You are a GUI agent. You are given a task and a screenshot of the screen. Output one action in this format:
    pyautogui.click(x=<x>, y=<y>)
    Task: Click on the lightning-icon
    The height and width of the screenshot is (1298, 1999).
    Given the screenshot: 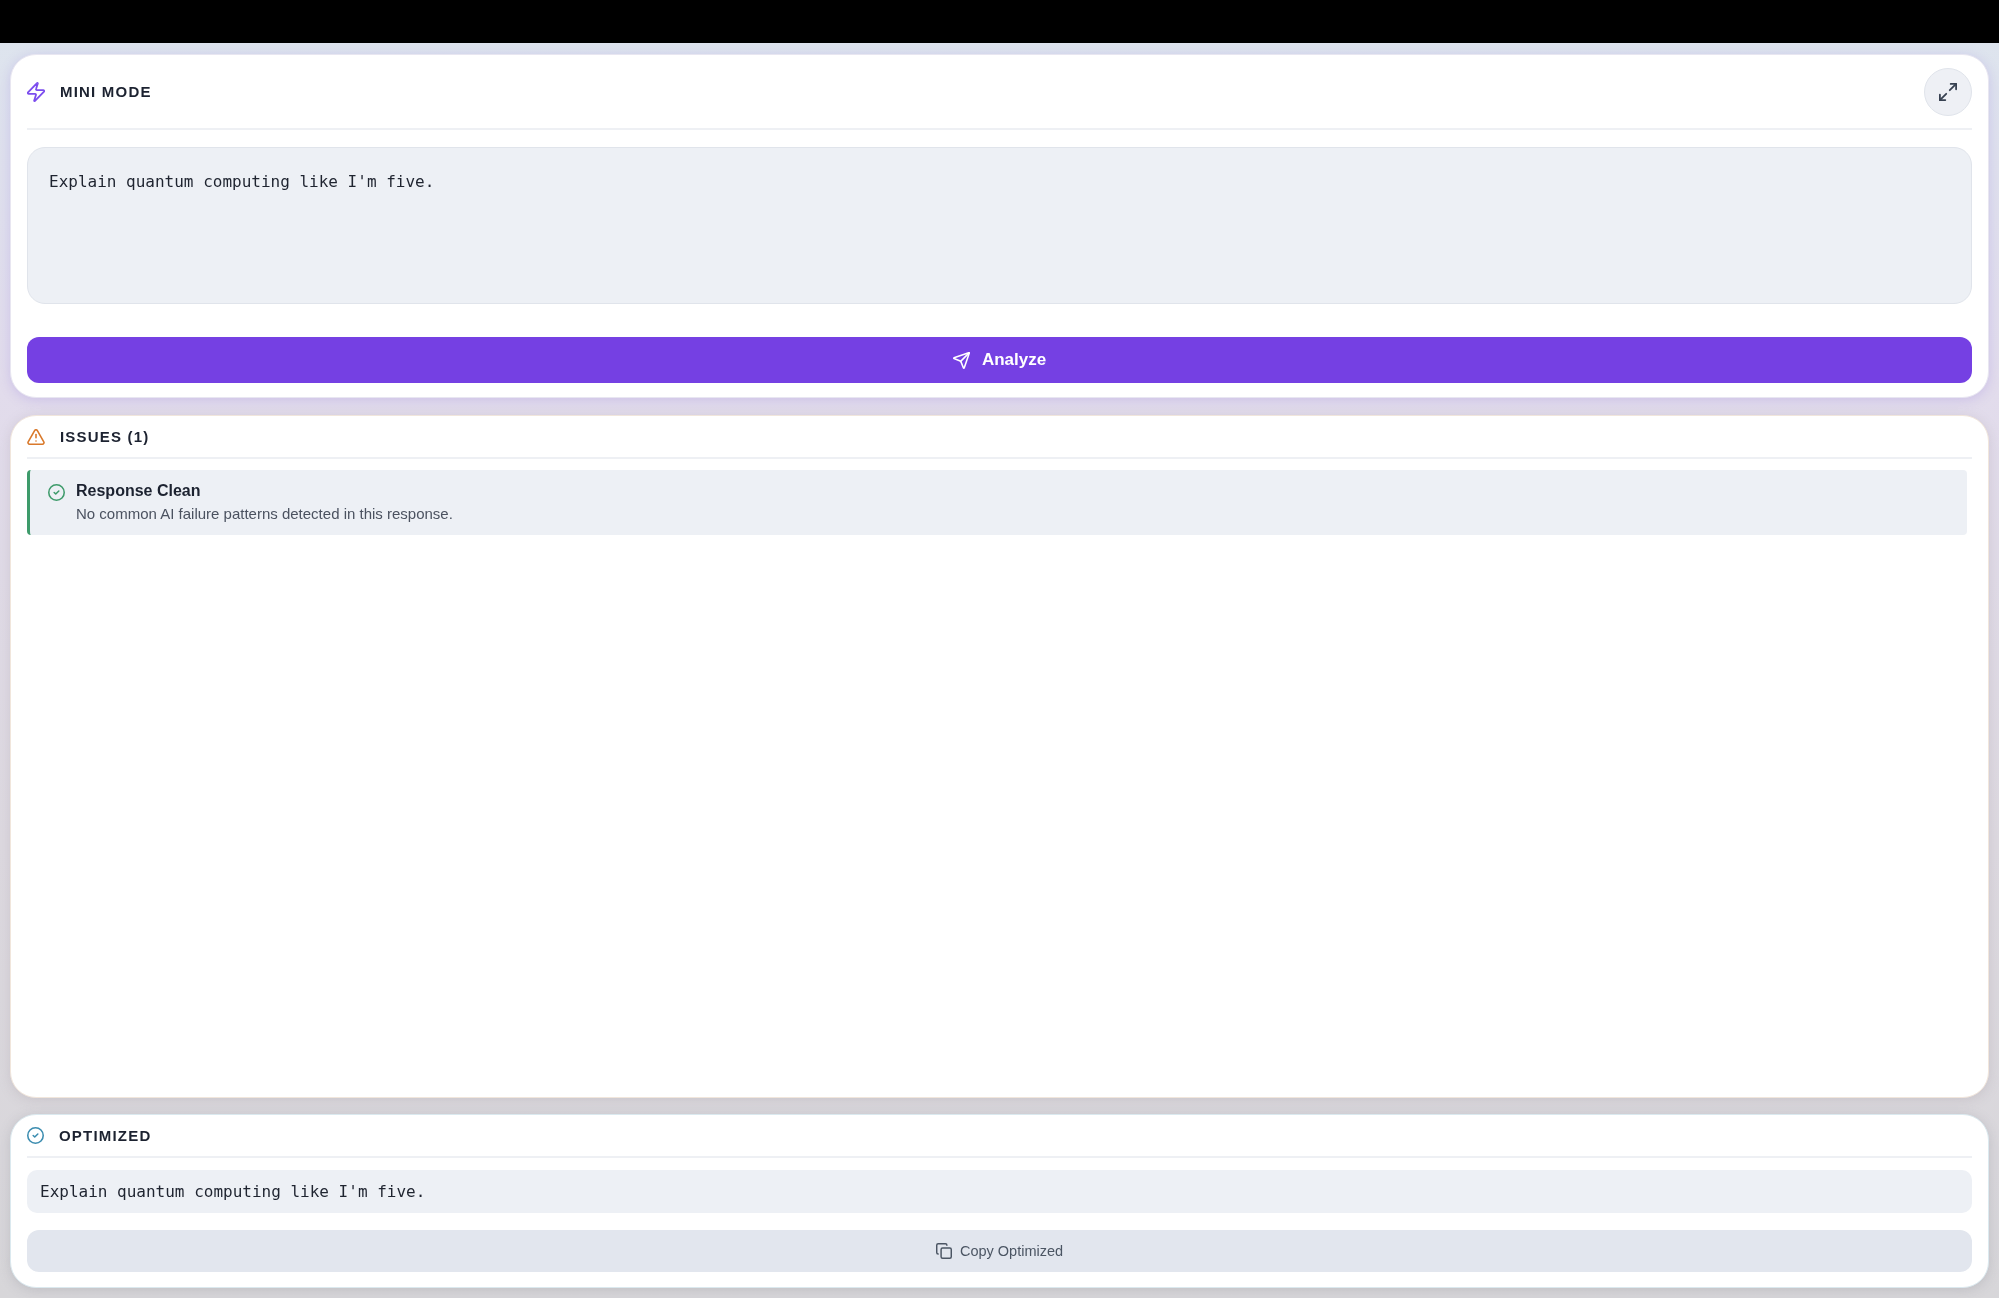 What is the action you would take?
    pyautogui.click(x=36, y=91)
    